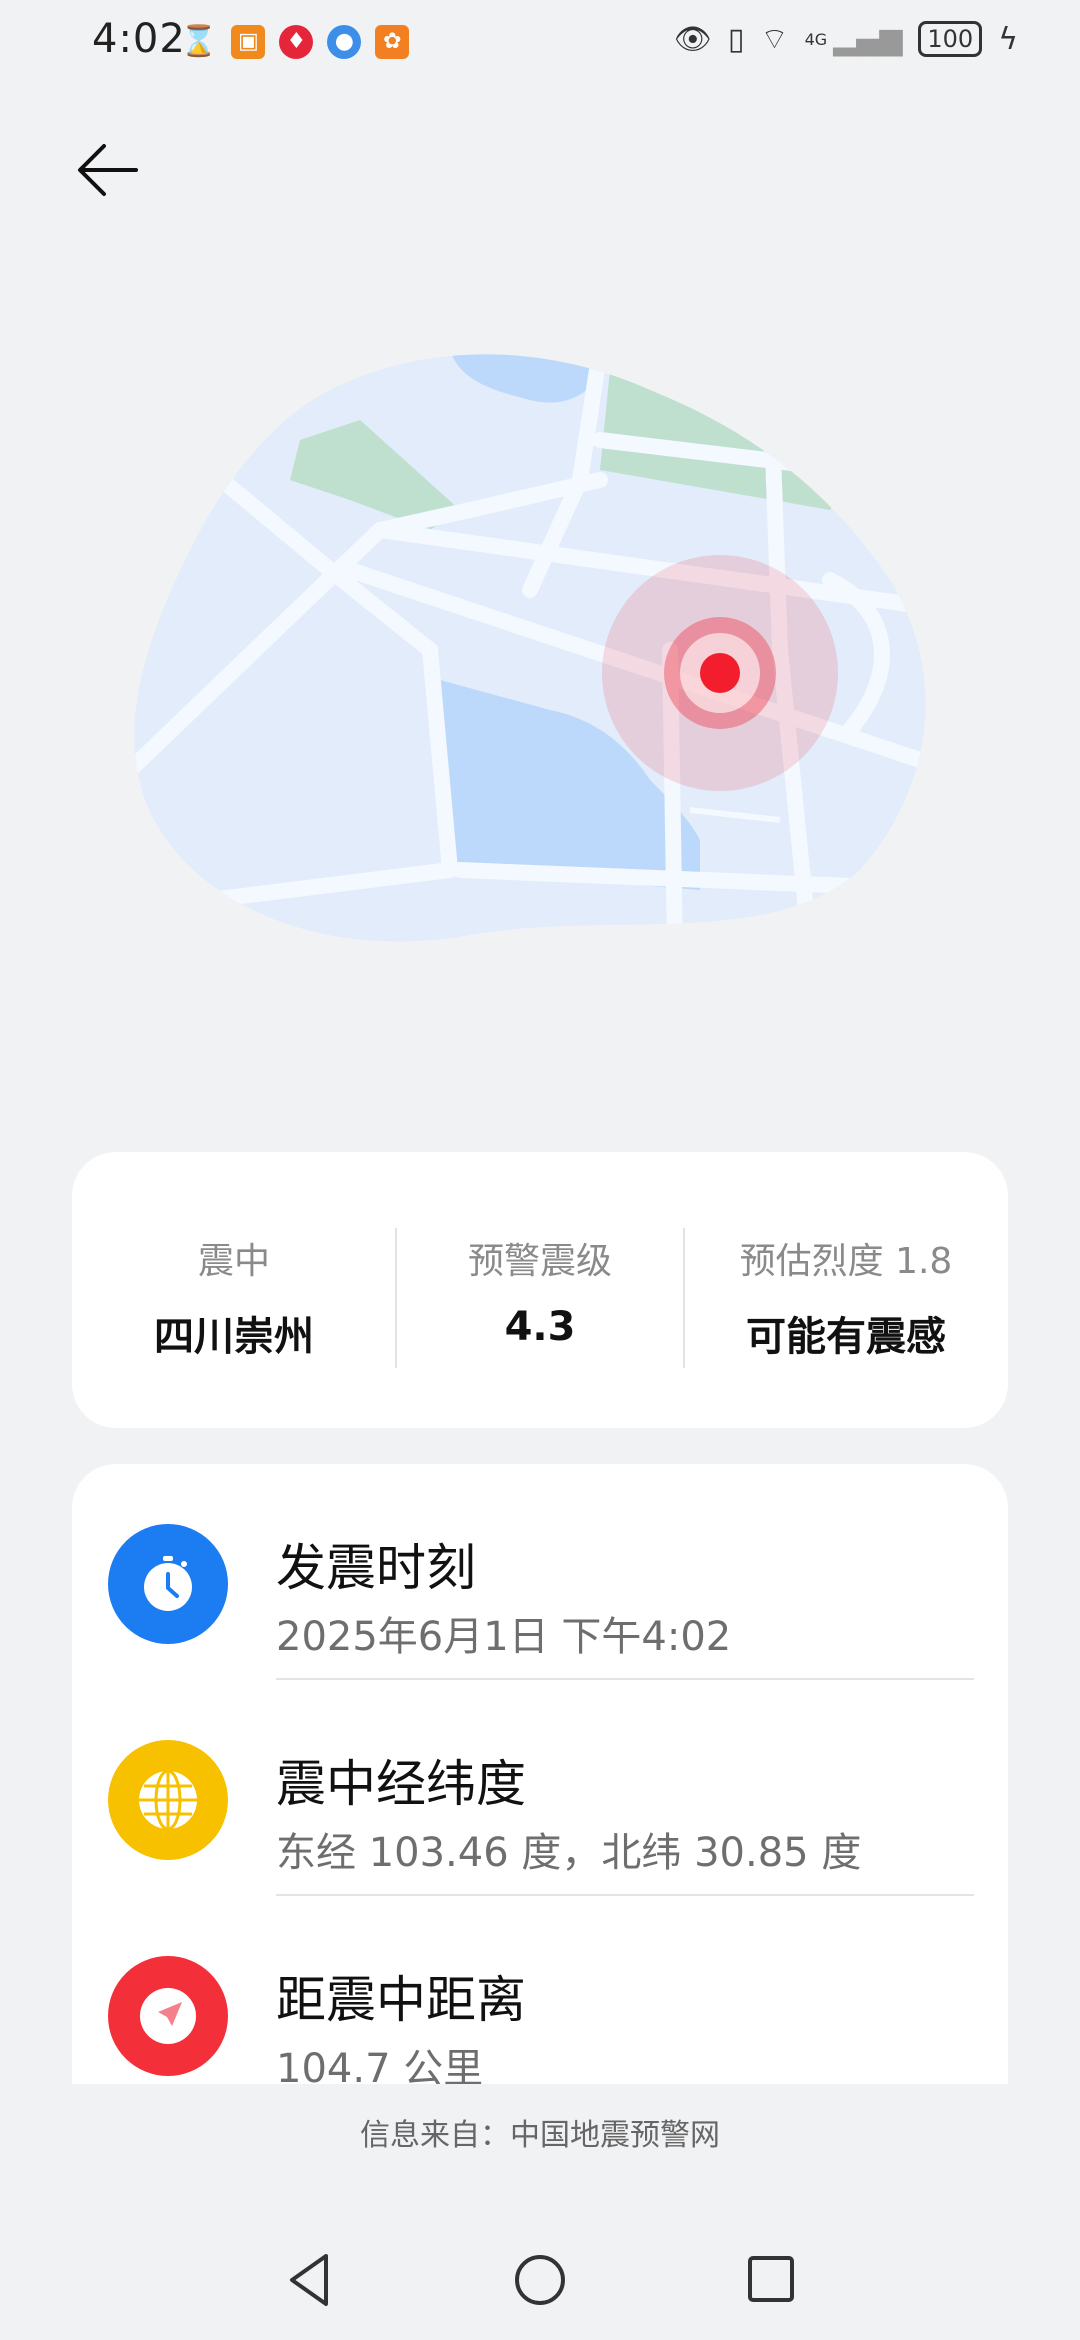 This screenshot has height=2340, width=1080. I want to click on navigation-arrow-icon, so click(168, 2016).